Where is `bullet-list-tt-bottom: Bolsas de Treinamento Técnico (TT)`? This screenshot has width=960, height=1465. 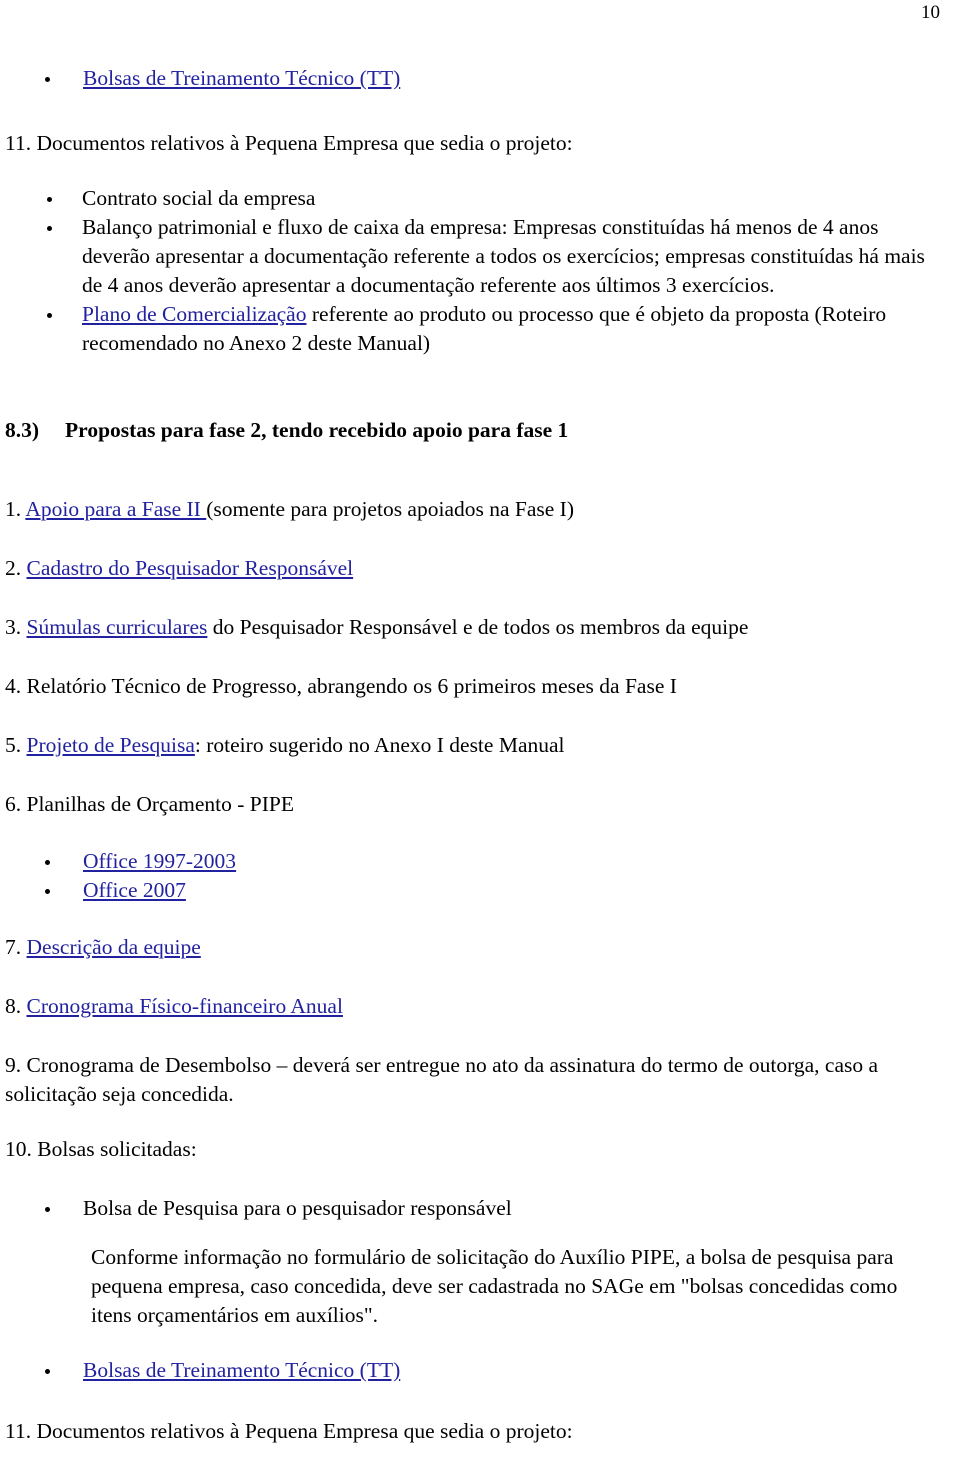 bullet-list-tt-bottom: Bolsas de Treinamento Técnico (TT) is located at coordinates (474, 1370).